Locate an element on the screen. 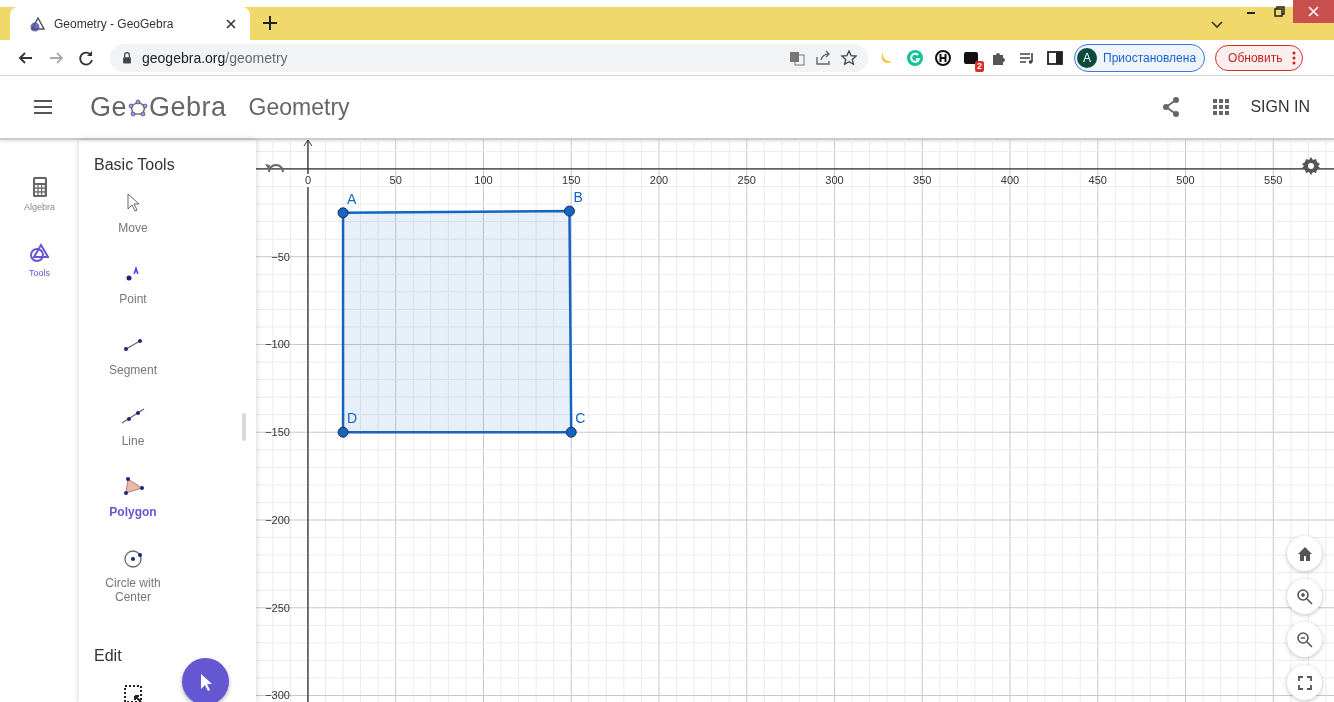 This screenshot has width=1334, height=702. h-circle-icon is located at coordinates (943, 57).